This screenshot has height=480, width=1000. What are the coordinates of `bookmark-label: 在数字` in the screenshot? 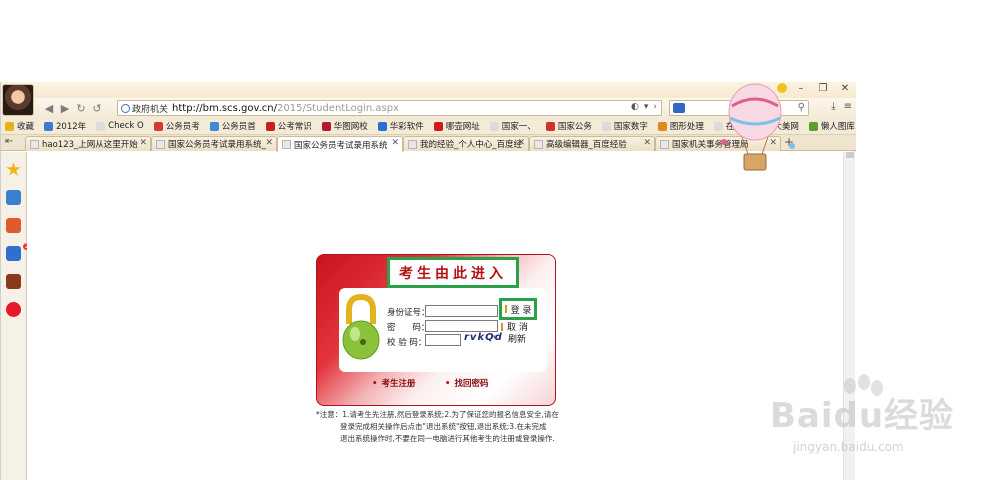 It's located at (738, 127).